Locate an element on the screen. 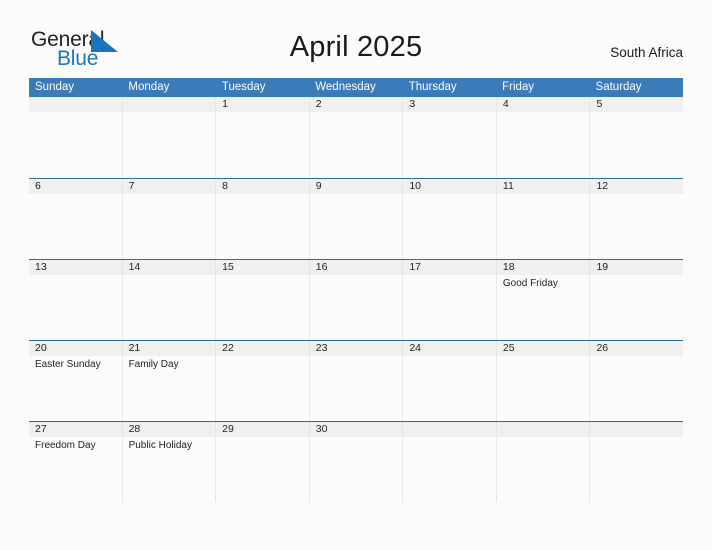  weekday-header-thursday: Thursday is located at coordinates (432, 87).